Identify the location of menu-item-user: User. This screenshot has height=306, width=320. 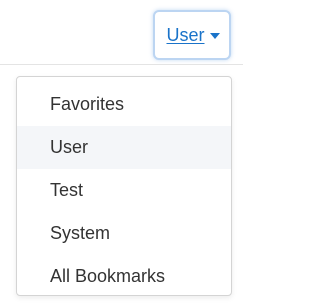
(124, 147).